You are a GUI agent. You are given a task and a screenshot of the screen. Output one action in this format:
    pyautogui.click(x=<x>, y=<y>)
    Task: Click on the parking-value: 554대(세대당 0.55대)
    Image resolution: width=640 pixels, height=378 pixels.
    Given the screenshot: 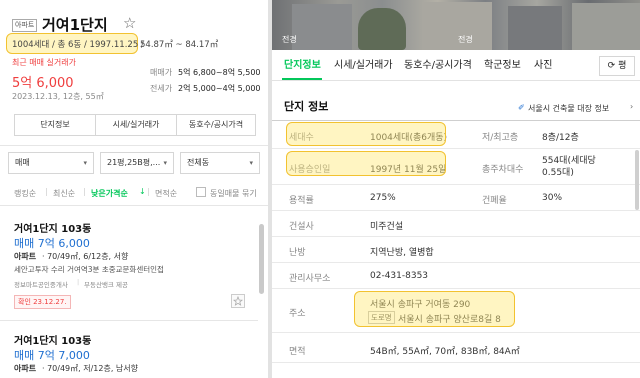 What is the action you would take?
    pyautogui.click(x=569, y=167)
    